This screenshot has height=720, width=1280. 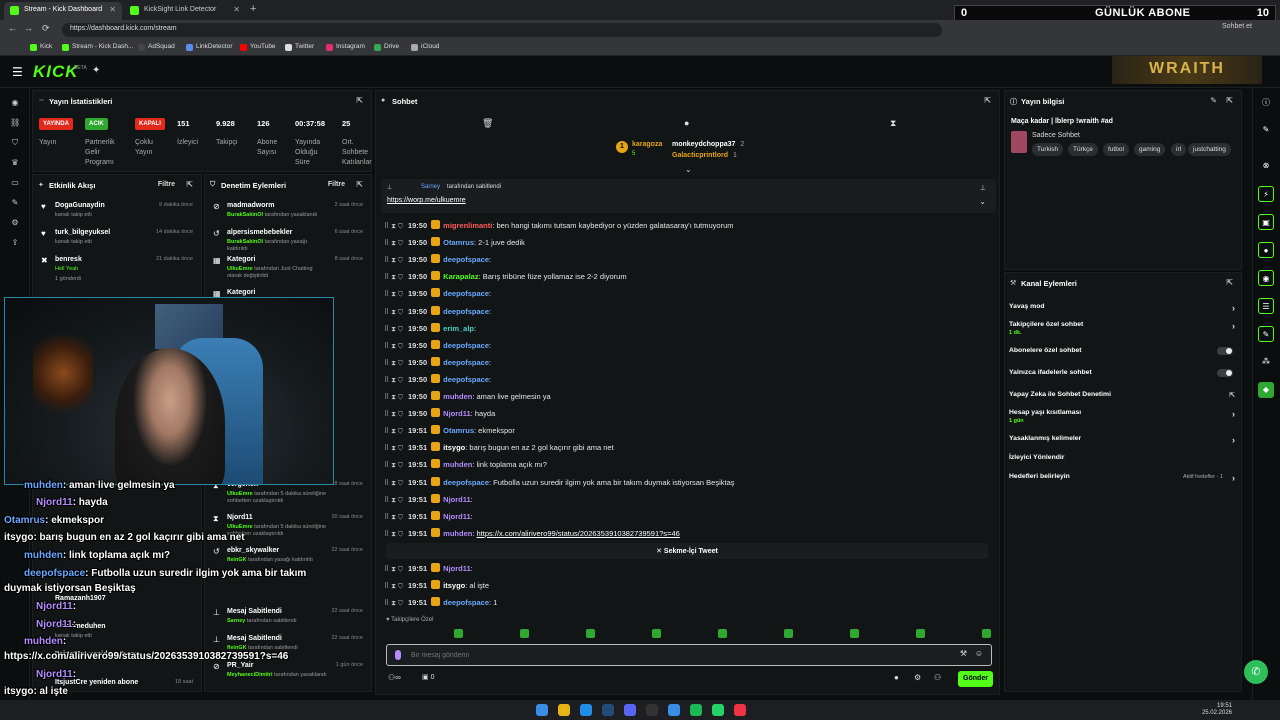 What do you see at coordinates (253, 550) in the screenshot?
I see `moderation-target: ebkr_skywalker` at bounding box center [253, 550].